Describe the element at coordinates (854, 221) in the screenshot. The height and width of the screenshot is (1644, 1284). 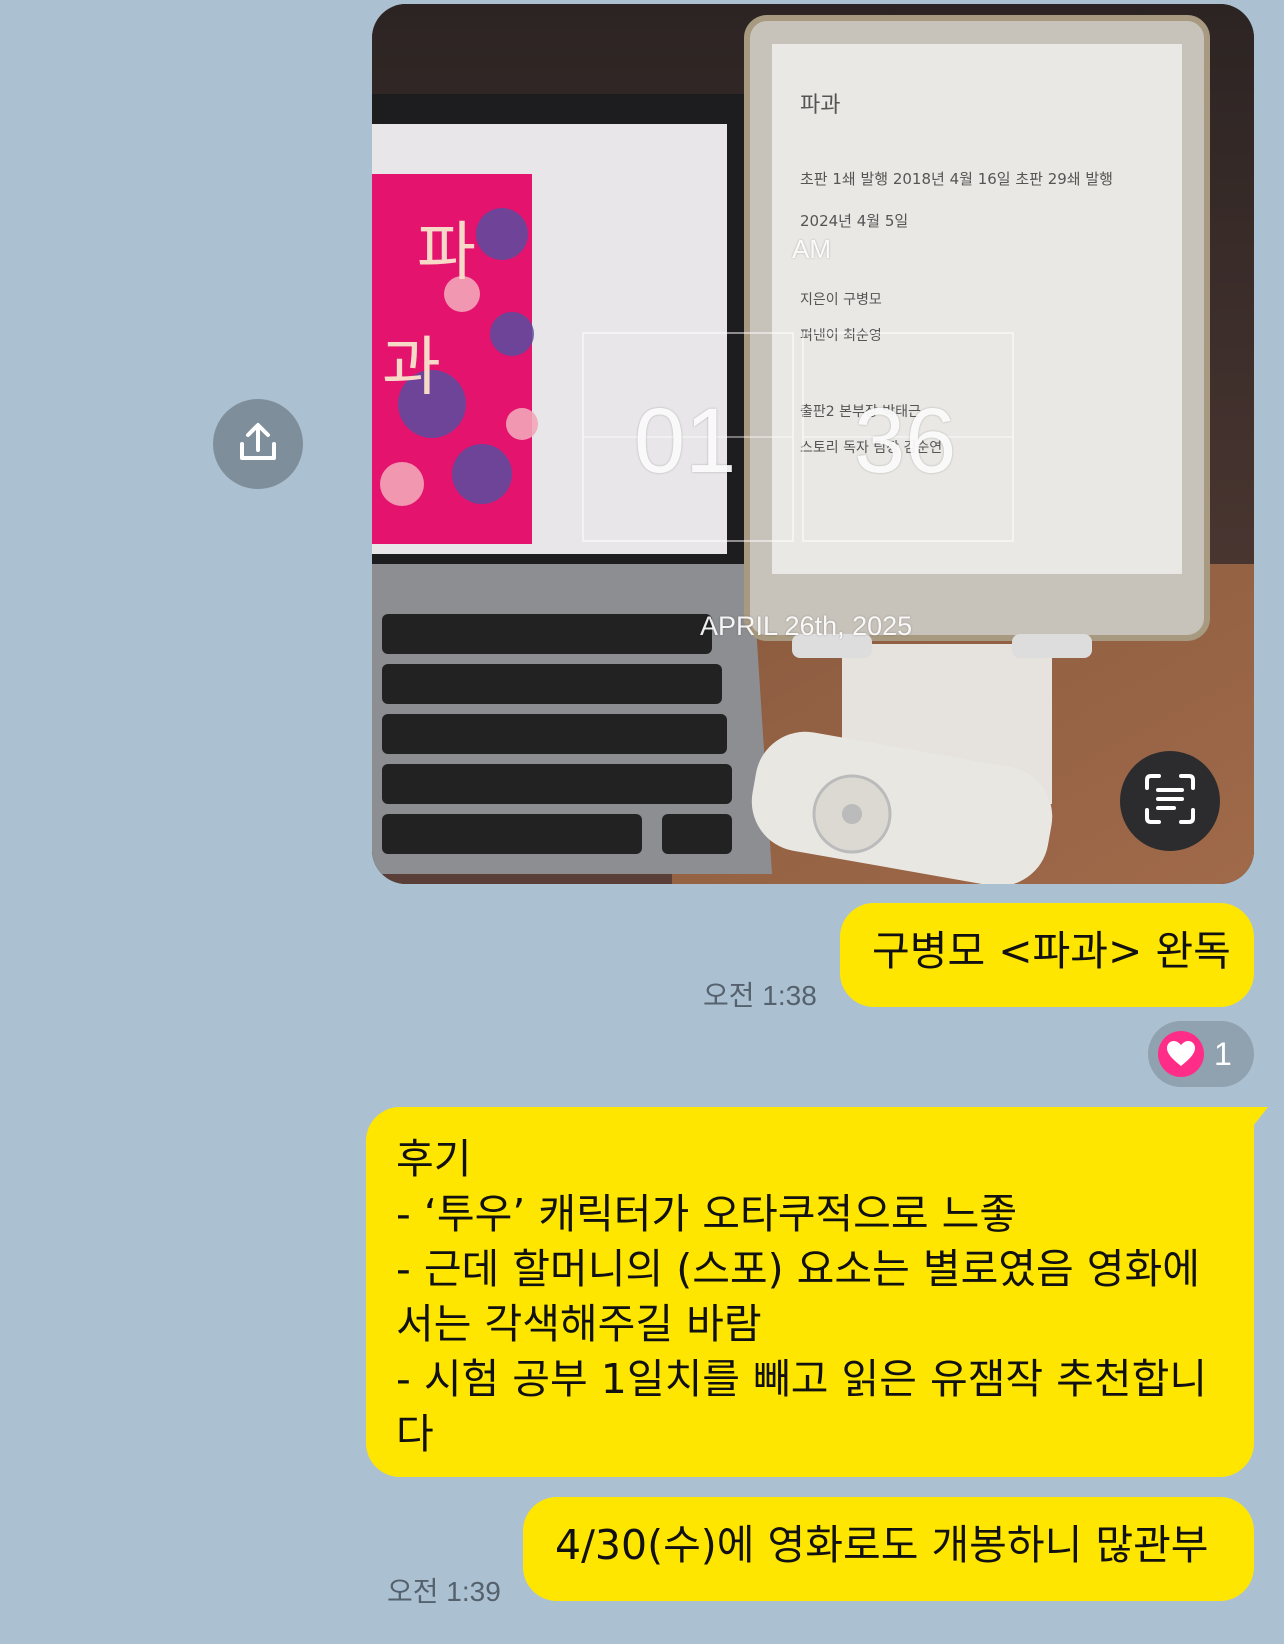
I see `ereader-edition-2: 2024년 4월 5일` at that location.